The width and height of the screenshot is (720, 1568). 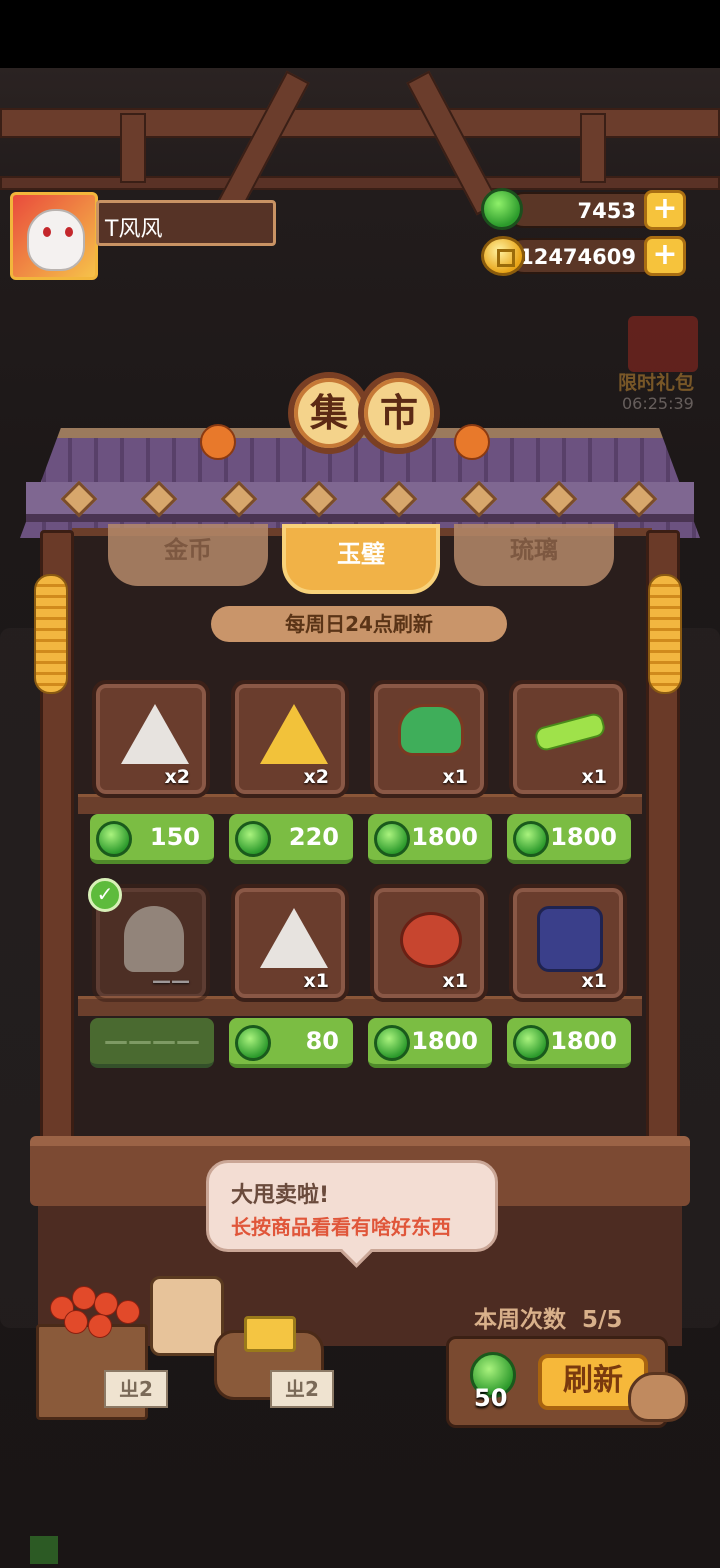 What do you see at coordinates (665, 210) in the screenshot?
I see `add-jade-button: +` at bounding box center [665, 210].